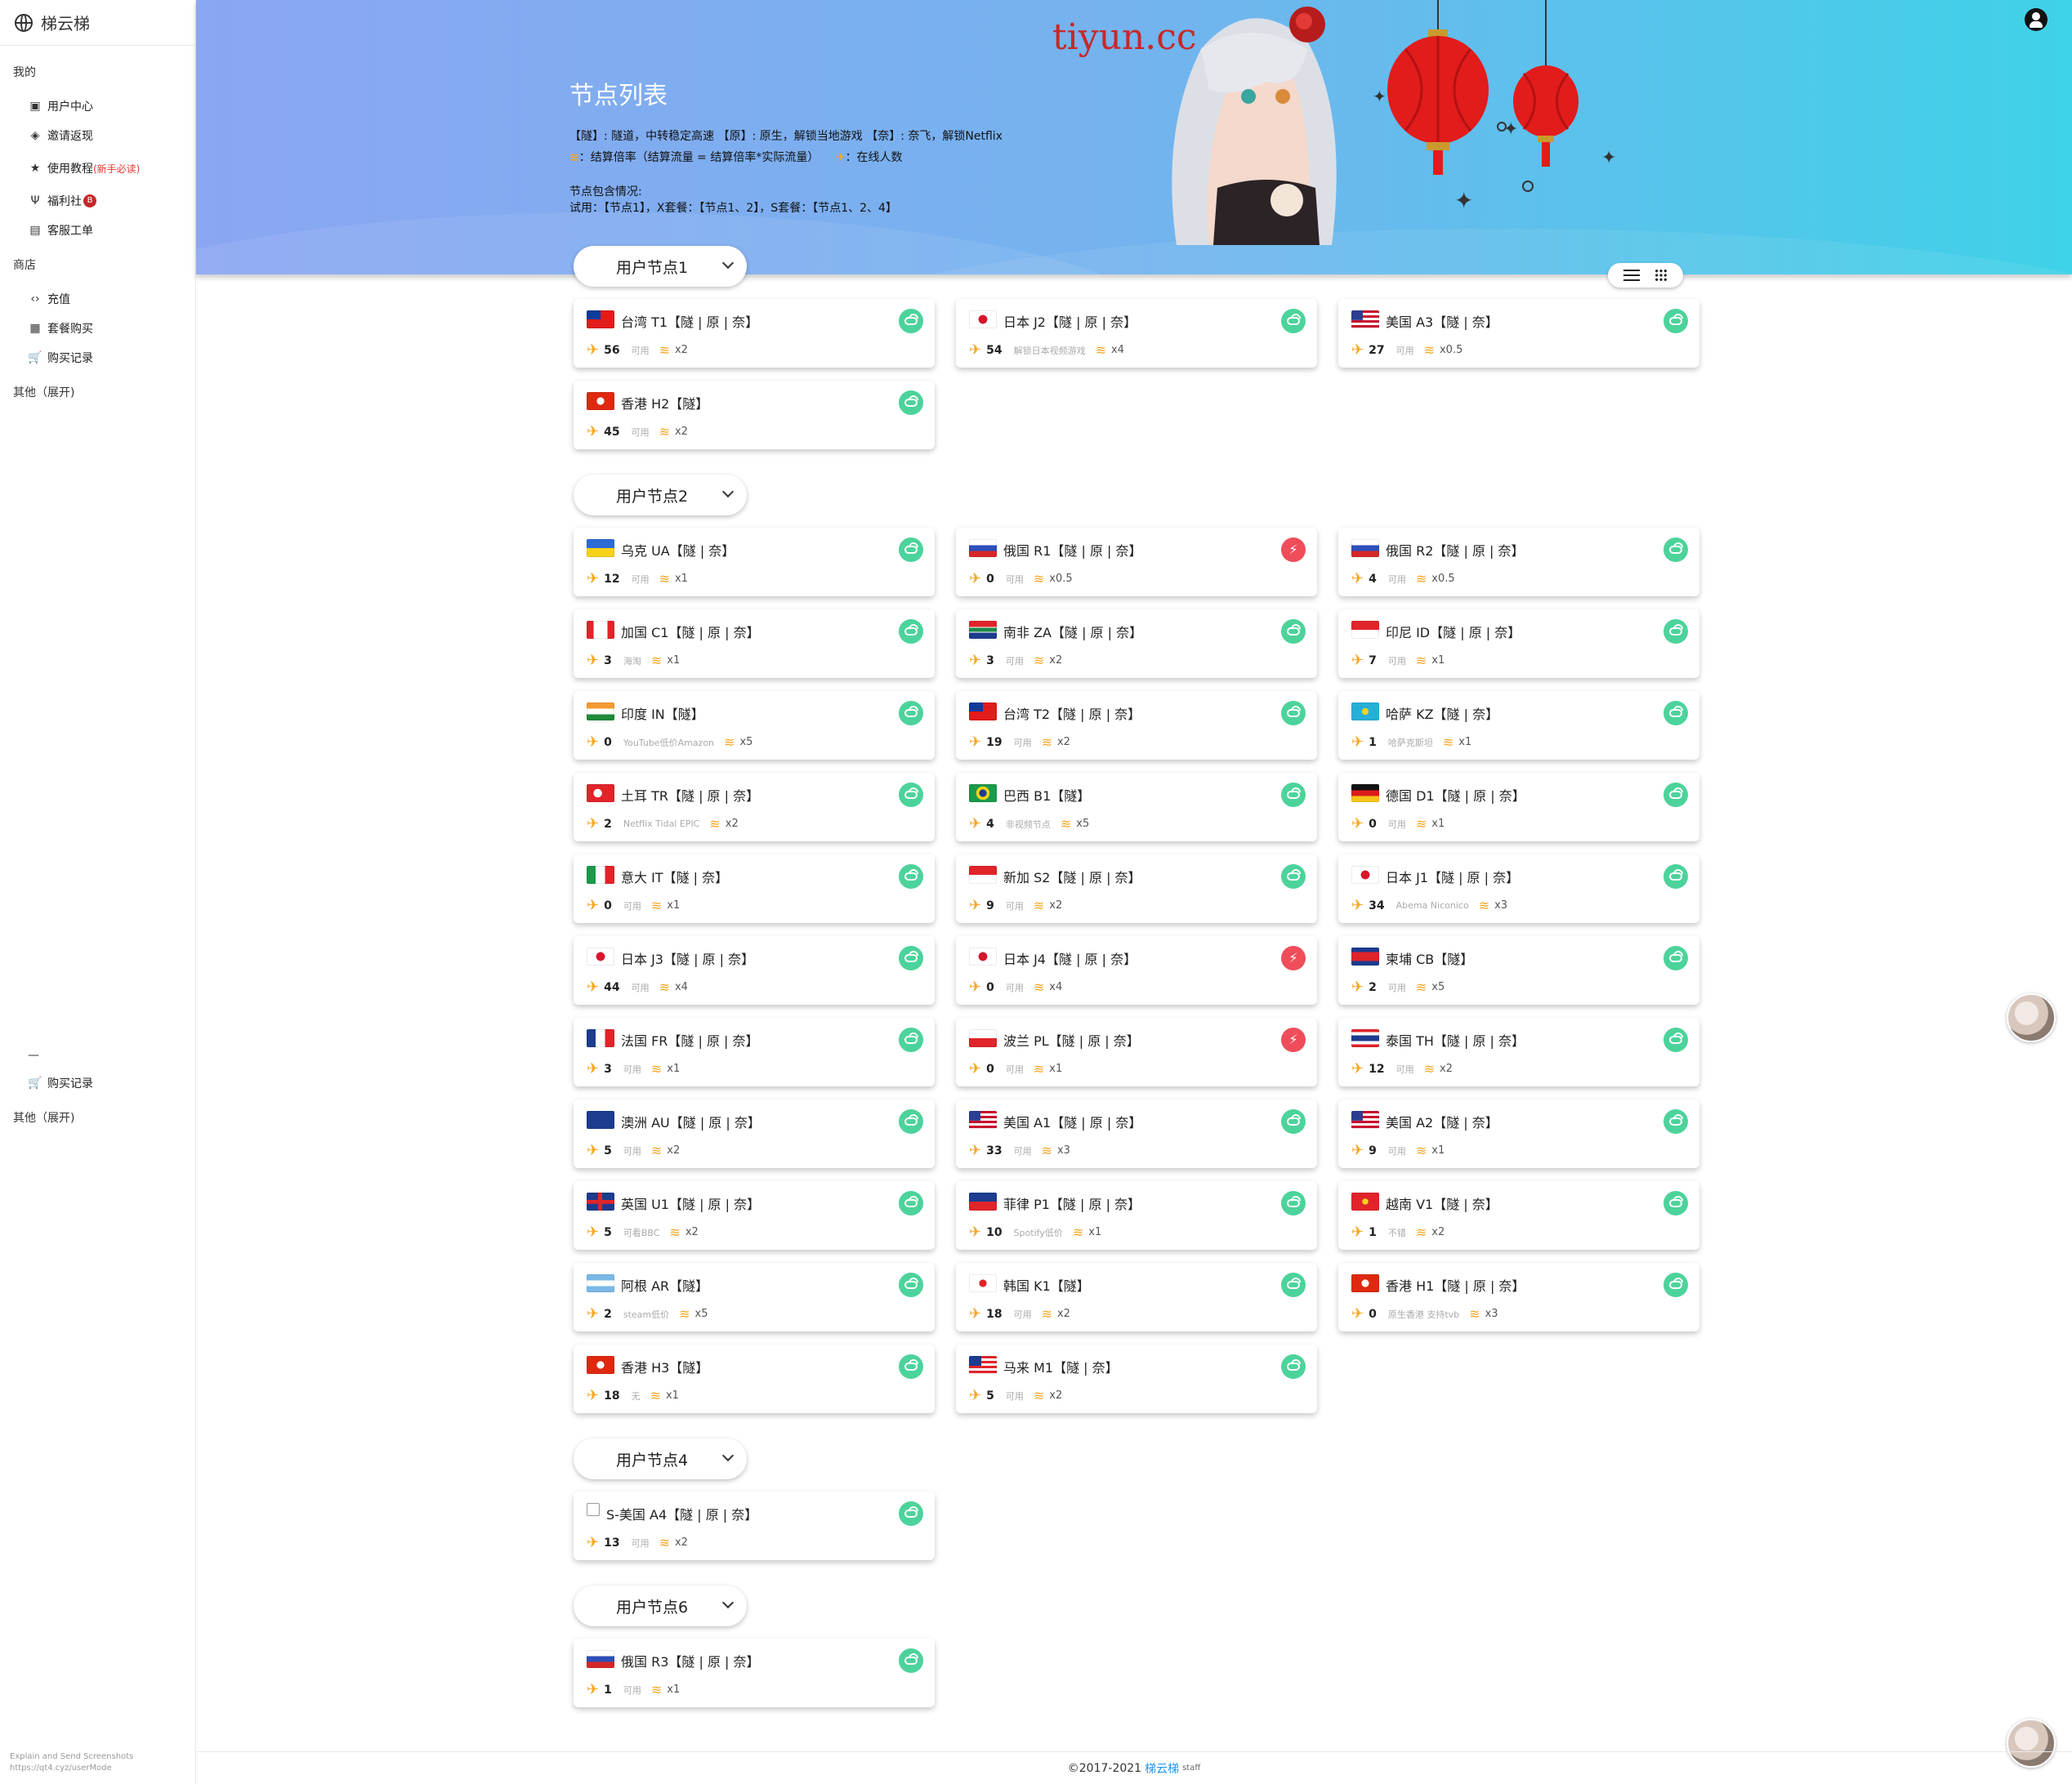 The width and height of the screenshot is (2072, 1784). What do you see at coordinates (37, 392) in the screenshot?
I see `section-other: 其他（展开)` at bounding box center [37, 392].